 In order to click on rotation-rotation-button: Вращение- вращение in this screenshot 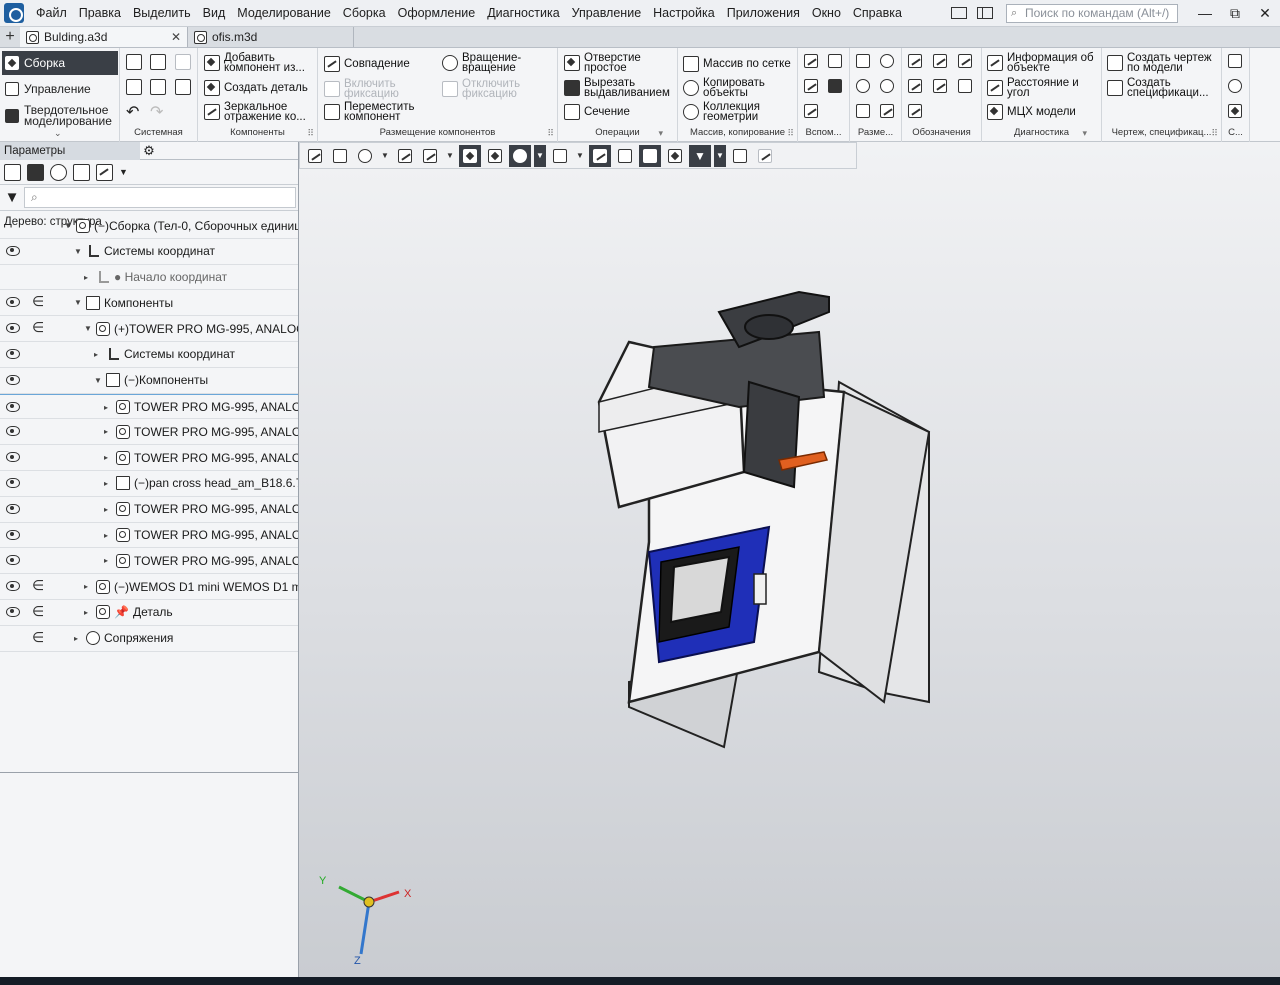, I will do `click(481, 63)`.